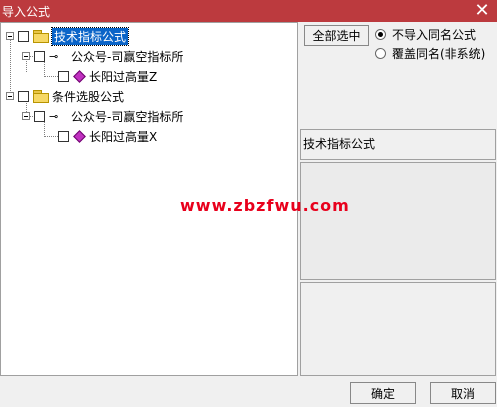 The image size is (497, 407). Describe the element at coordinates (463, 393) in the screenshot. I see `cancel-button: 取消` at that location.